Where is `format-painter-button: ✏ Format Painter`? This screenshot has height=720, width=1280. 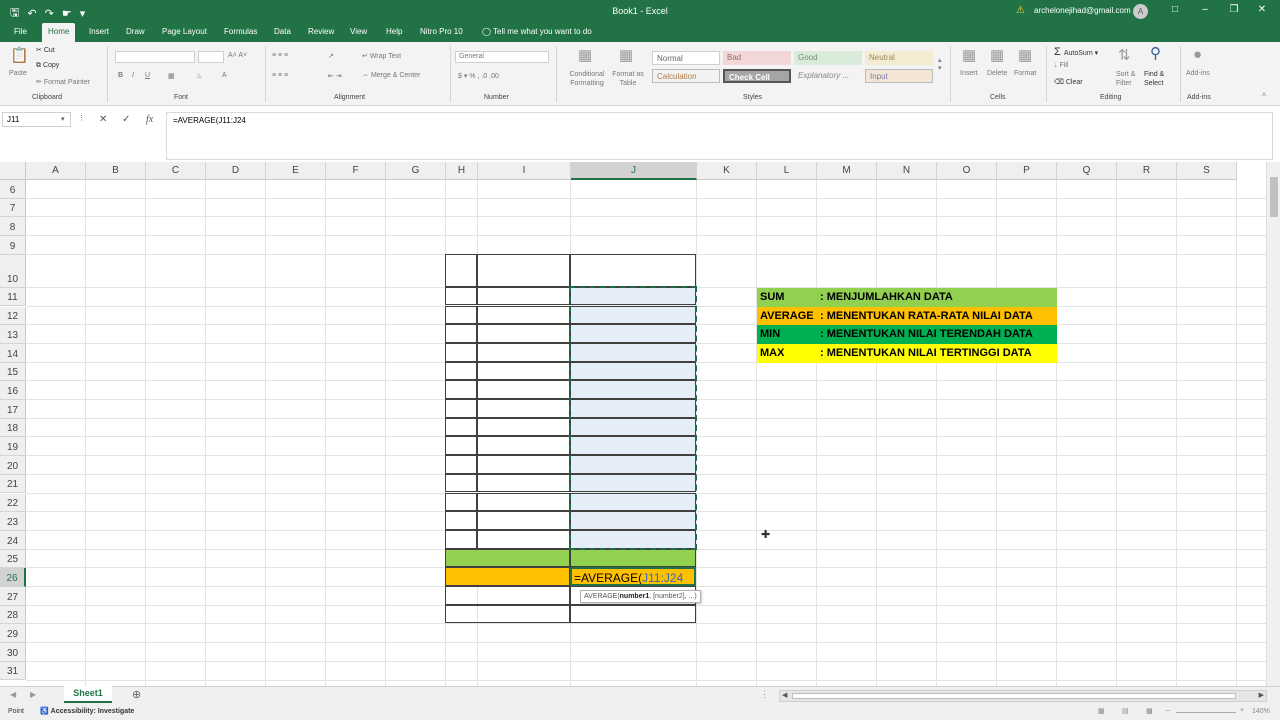 format-painter-button: ✏ Format Painter is located at coordinates (63, 82).